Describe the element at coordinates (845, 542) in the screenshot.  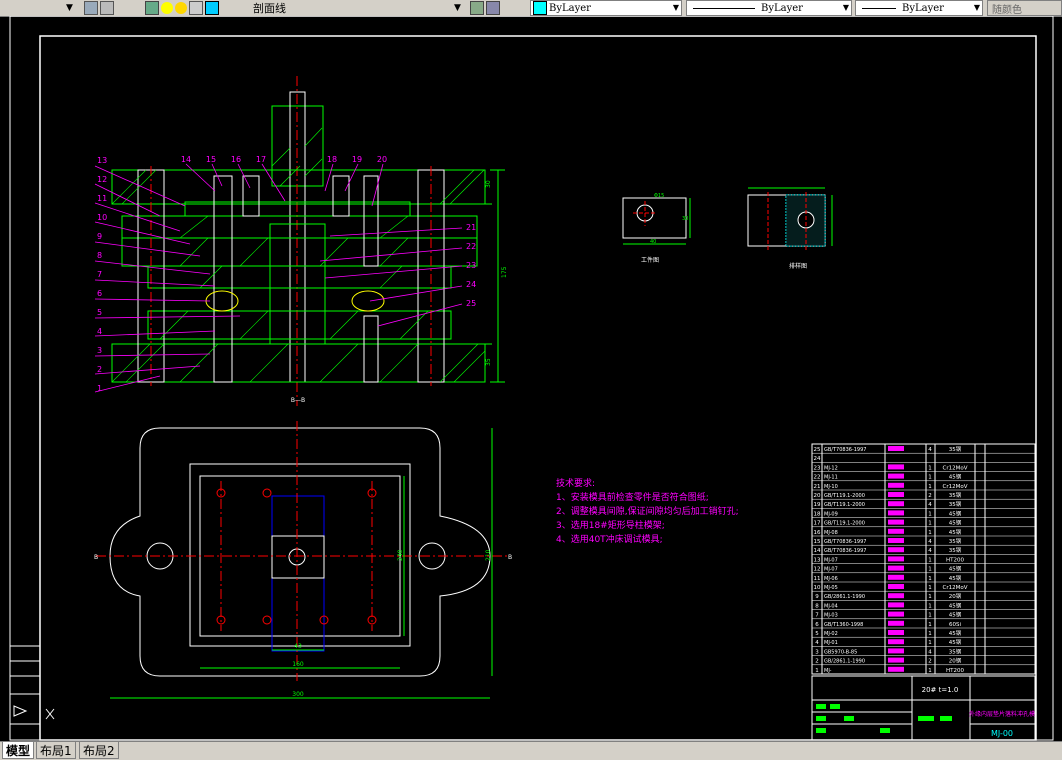
I see `bom-code: GB/T70836-1997` at that location.